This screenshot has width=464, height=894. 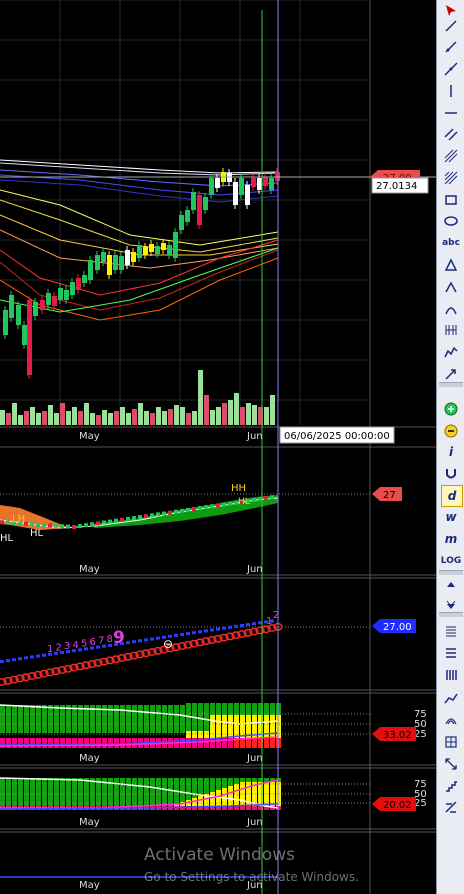 I want to click on trend-panel: HH HL LH HL HL, so click(x=185, y=513).